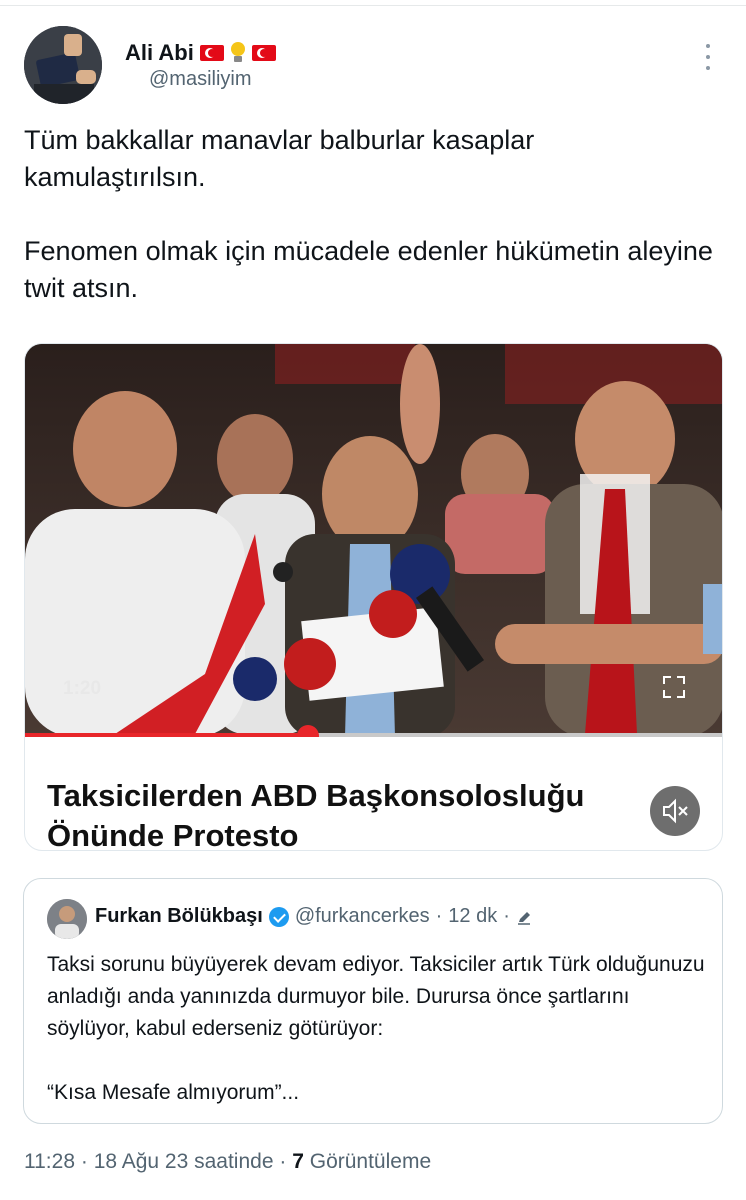 The image size is (746, 1200). Describe the element at coordinates (167, 735) in the screenshot. I see `video-progress-fill` at that location.